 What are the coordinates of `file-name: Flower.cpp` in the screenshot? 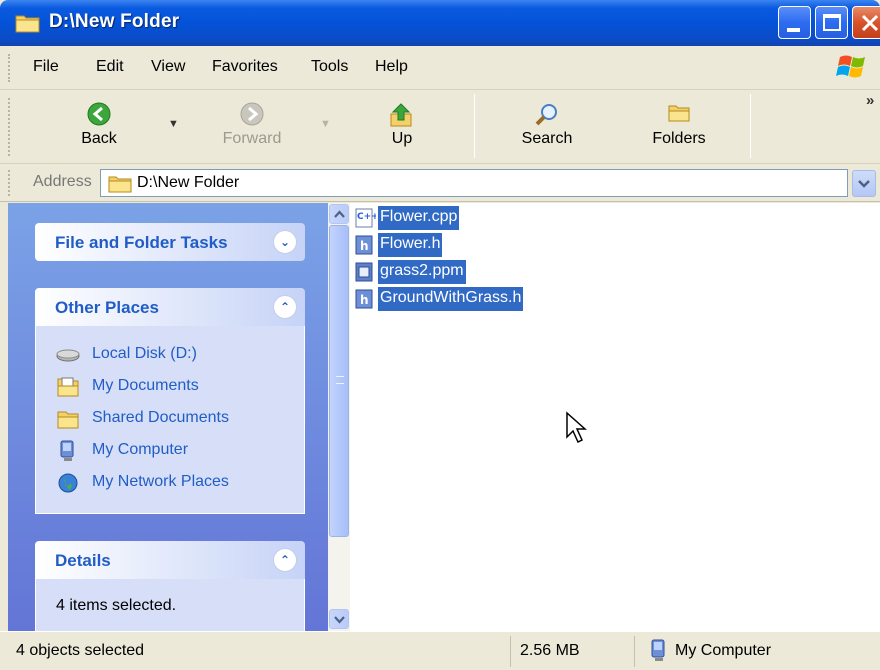 It's located at (419, 218).